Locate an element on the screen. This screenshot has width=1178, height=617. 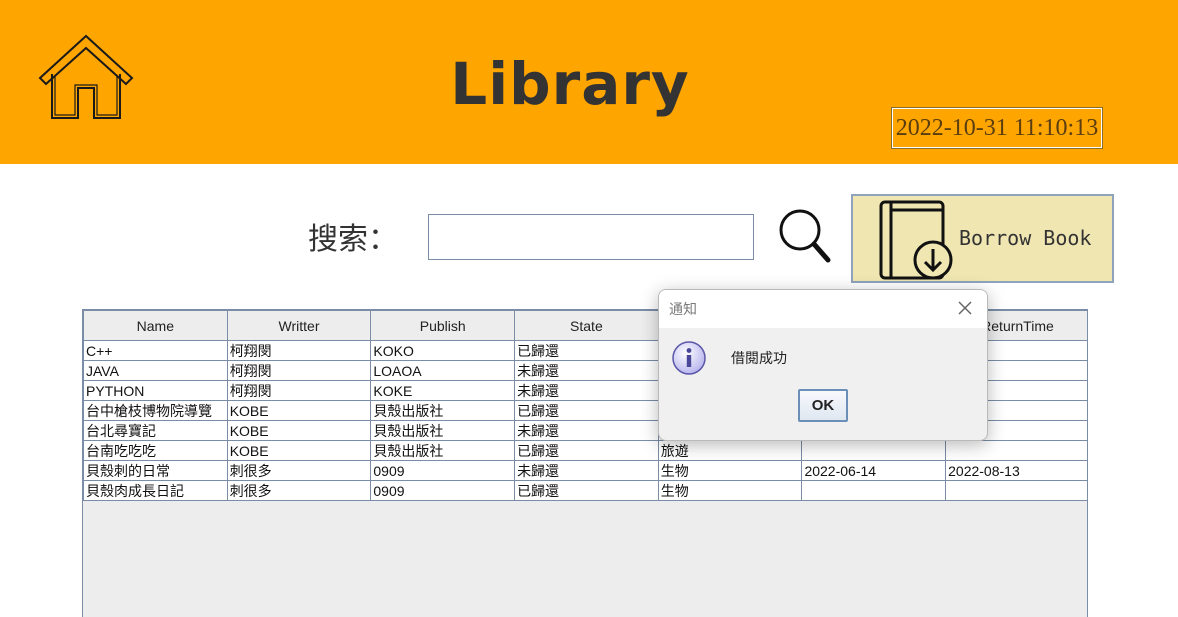
table-row: 貝殼刺的日常 刺很多 0909 未歸還 生物 2022-06-14 2022-08-13 is located at coordinates (585, 470).